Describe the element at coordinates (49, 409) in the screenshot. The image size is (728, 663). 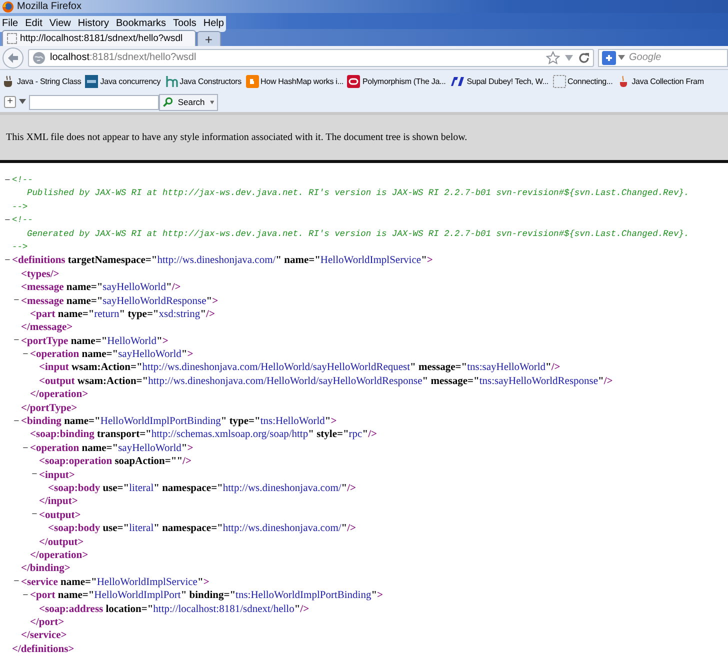
I see `xml-line: </portType>` at that location.